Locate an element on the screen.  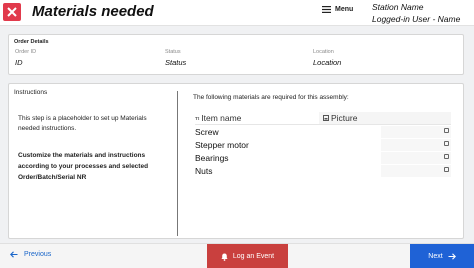
menu-button: Menu is located at coordinates (337, 9).